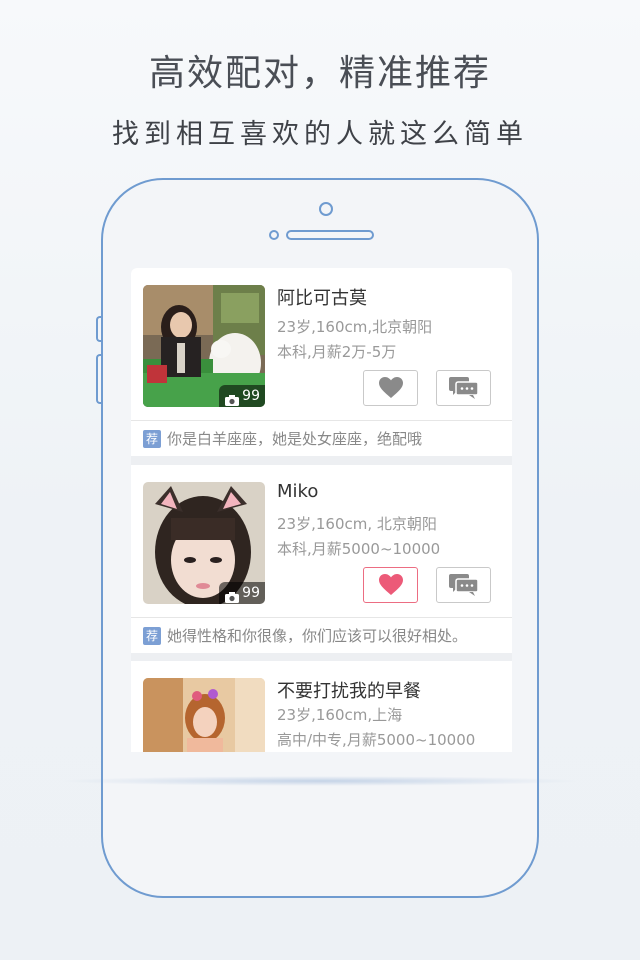  What do you see at coordinates (317, 636) in the screenshot?
I see `recommendation-text: 她得性格和你很像，你们应该可以很好相处。` at bounding box center [317, 636].